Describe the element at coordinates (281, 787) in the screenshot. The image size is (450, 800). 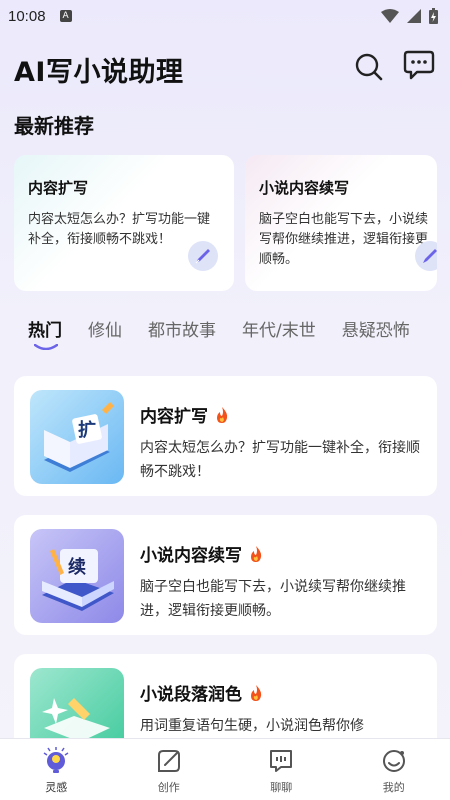
I see `nav-label: 聊聊` at that location.